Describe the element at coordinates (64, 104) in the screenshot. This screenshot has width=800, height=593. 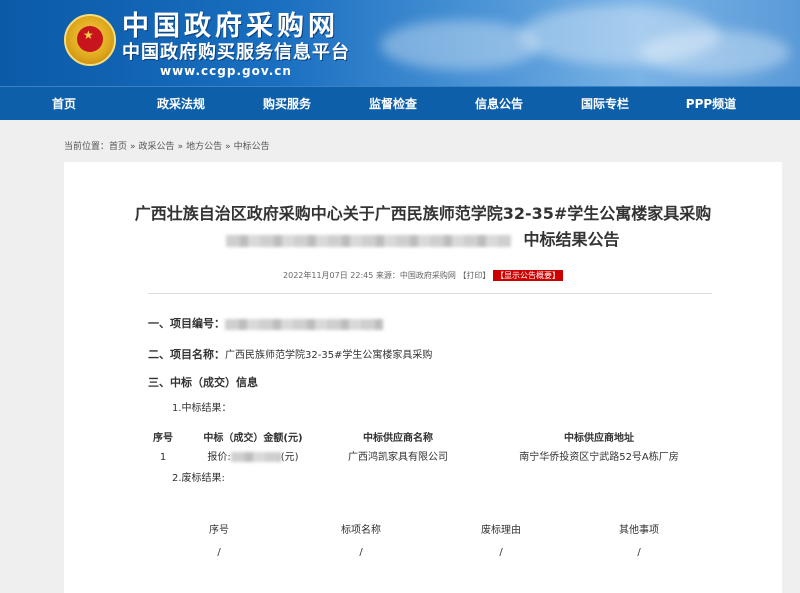
I see `nav-item-home: 首页` at that location.